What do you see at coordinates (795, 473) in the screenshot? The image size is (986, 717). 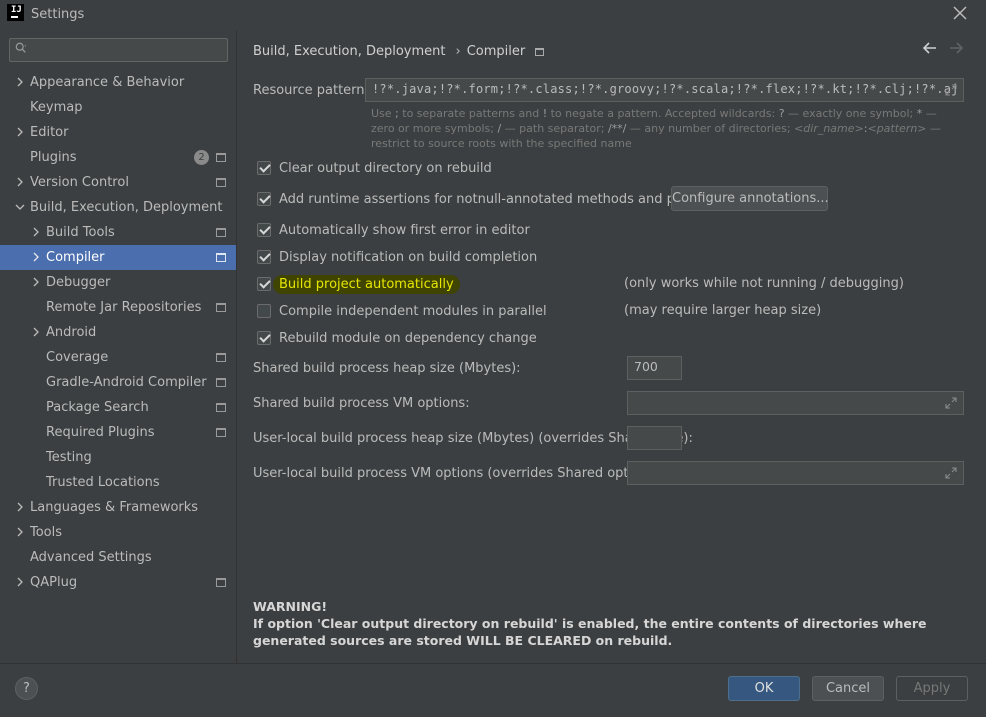 I see `local-vm-input` at bounding box center [795, 473].